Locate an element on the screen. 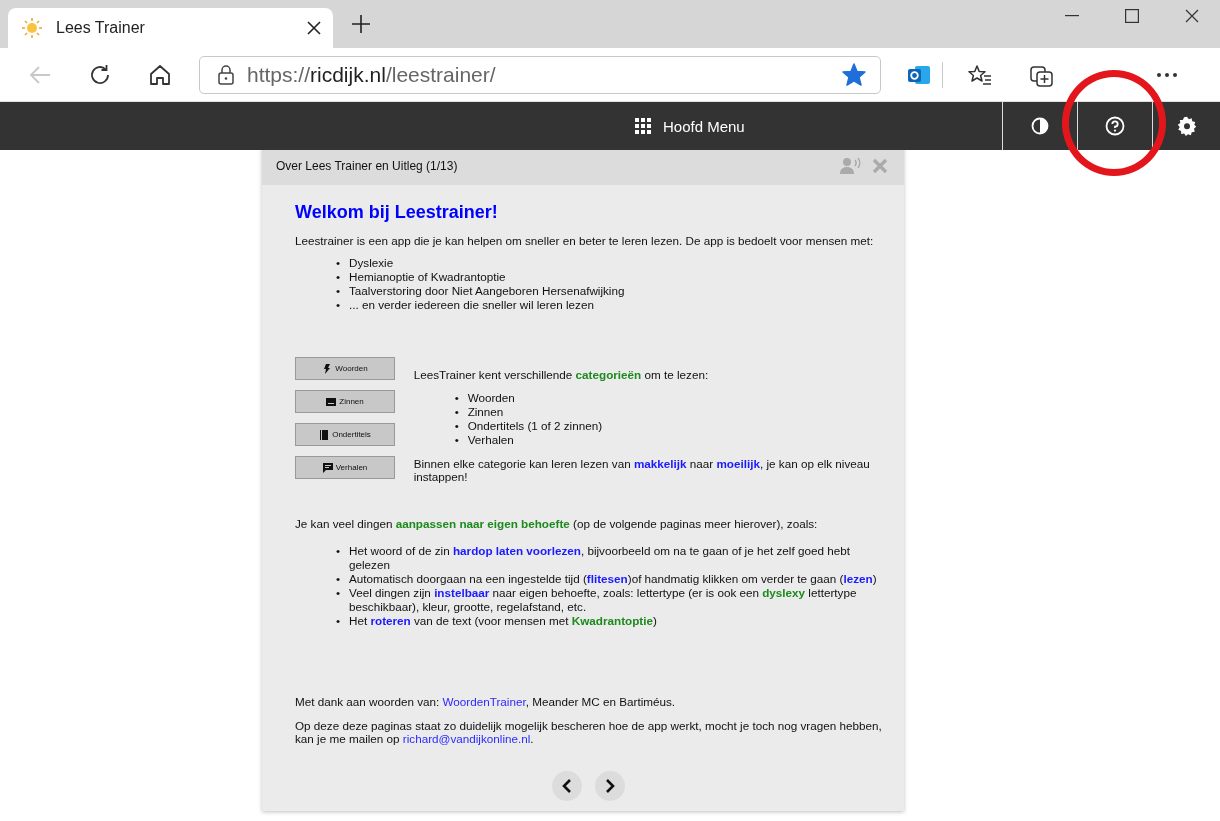 The height and width of the screenshot is (821, 1220). main-menu-button: Hoofd Menu is located at coordinates (690, 126).